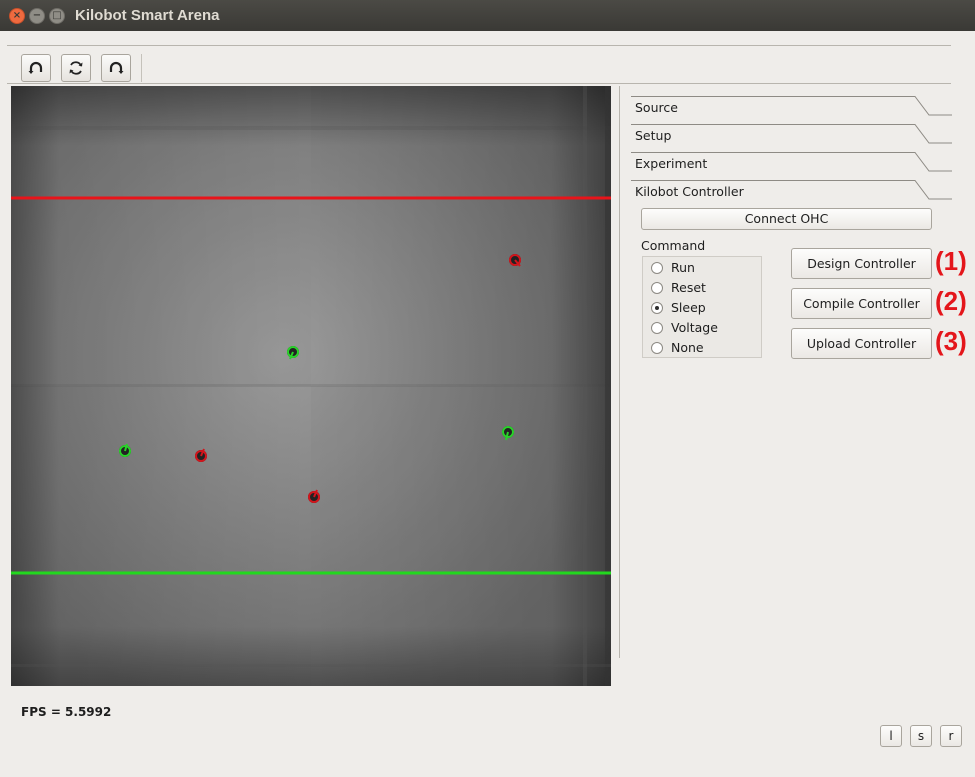 This screenshot has width=975, height=777. Describe the element at coordinates (683, 267) in the screenshot. I see `radio-label: Run` at that location.